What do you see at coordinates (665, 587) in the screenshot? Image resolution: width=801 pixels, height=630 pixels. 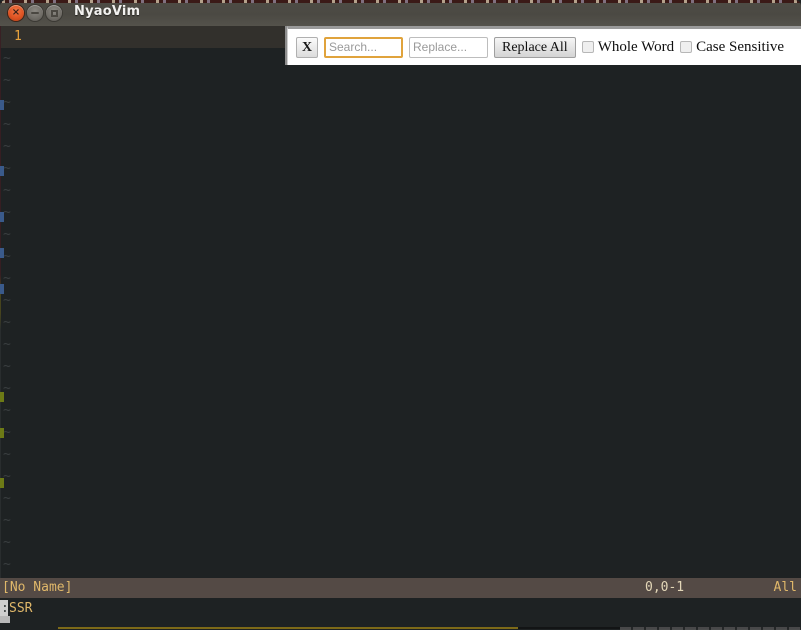 I see `status-cursor-position: 0,0-1` at bounding box center [665, 587].